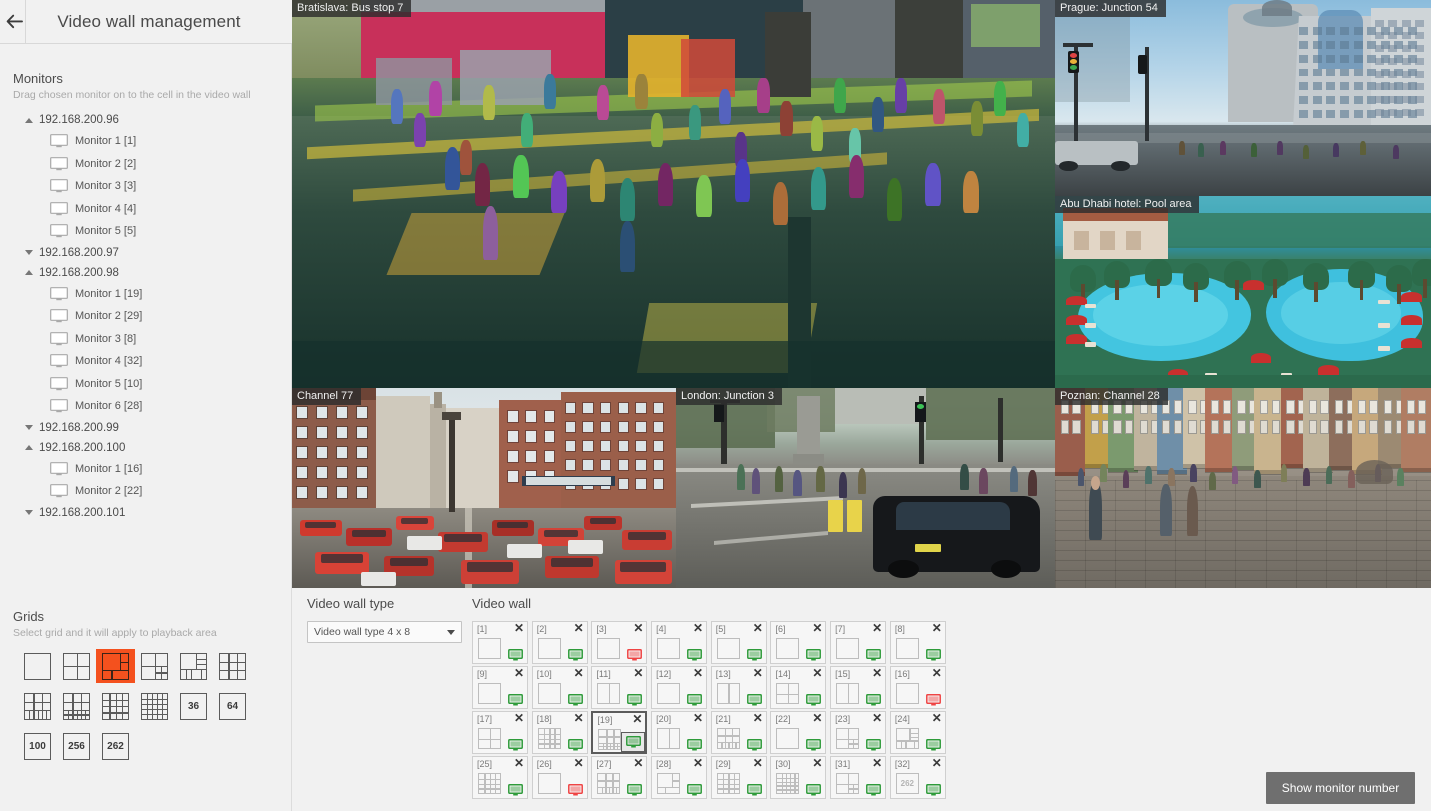 This screenshot has width=1431, height=811. Describe the element at coordinates (154, 706) in the screenshot. I see `grid-5x5` at that location.